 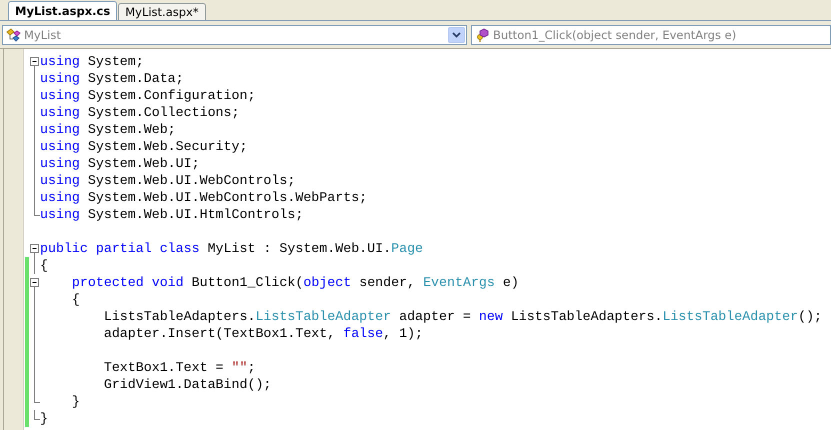 What do you see at coordinates (144, 146) in the screenshot?
I see `code-line: using System.Web.Security;` at bounding box center [144, 146].